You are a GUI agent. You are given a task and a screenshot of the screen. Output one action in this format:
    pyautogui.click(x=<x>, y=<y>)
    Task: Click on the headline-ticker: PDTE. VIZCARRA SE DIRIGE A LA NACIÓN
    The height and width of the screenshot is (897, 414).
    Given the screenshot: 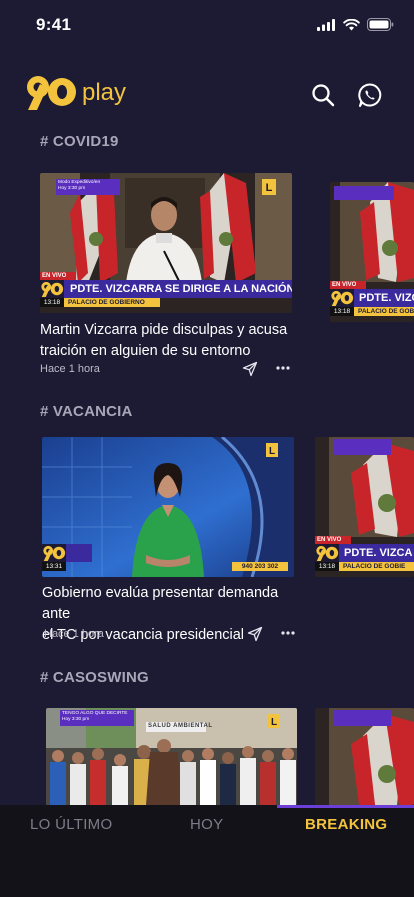 What is the action you would take?
    pyautogui.click(x=178, y=289)
    